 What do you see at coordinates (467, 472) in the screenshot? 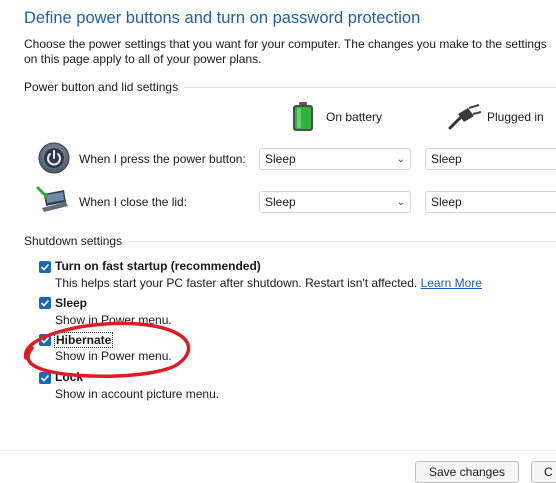
I see `save-changes-button: Save changes` at bounding box center [467, 472].